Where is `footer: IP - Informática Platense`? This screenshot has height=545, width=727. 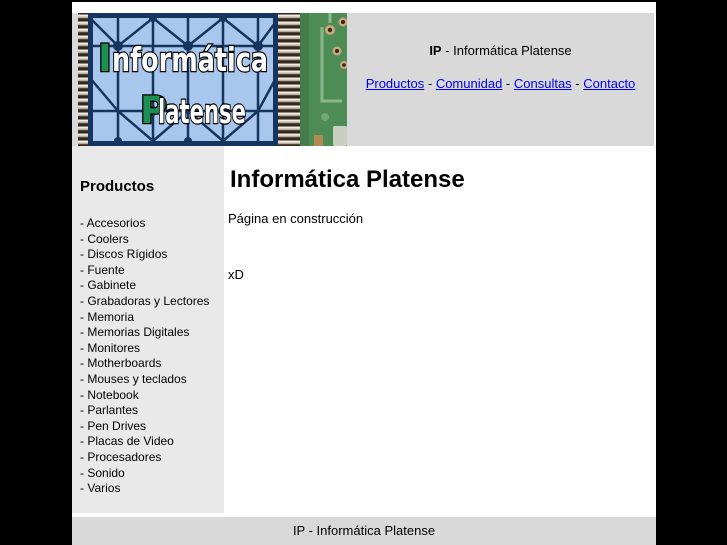
footer: IP - Informática Platense is located at coordinates (364, 531).